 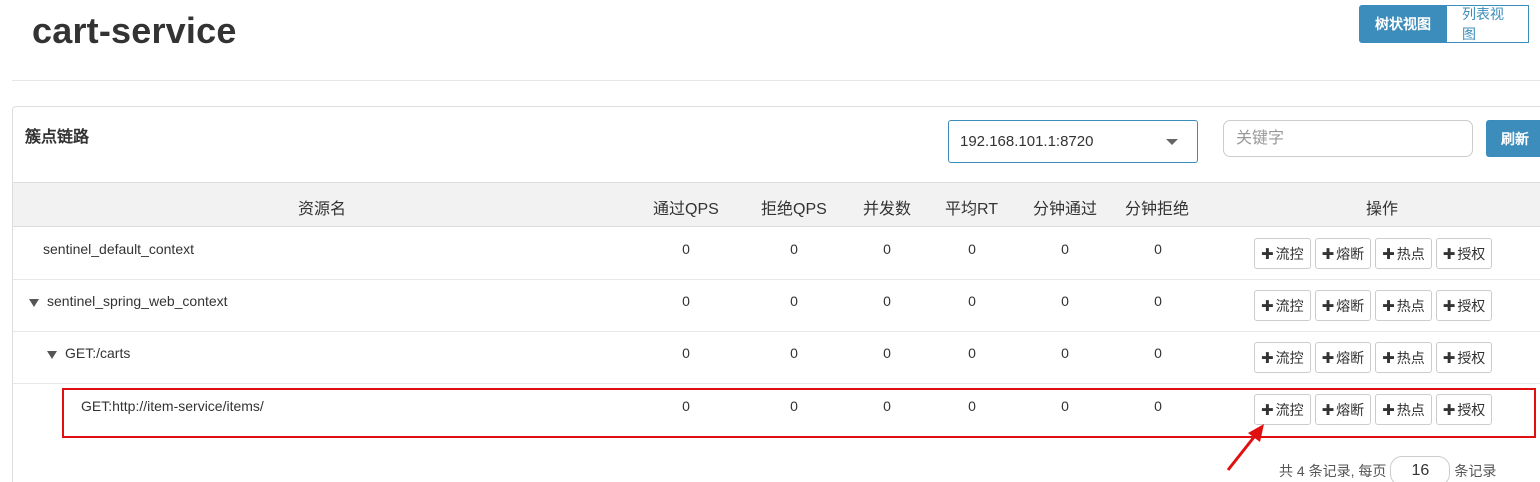 I want to click on refresh-button: 刷新, so click(x=1513, y=138).